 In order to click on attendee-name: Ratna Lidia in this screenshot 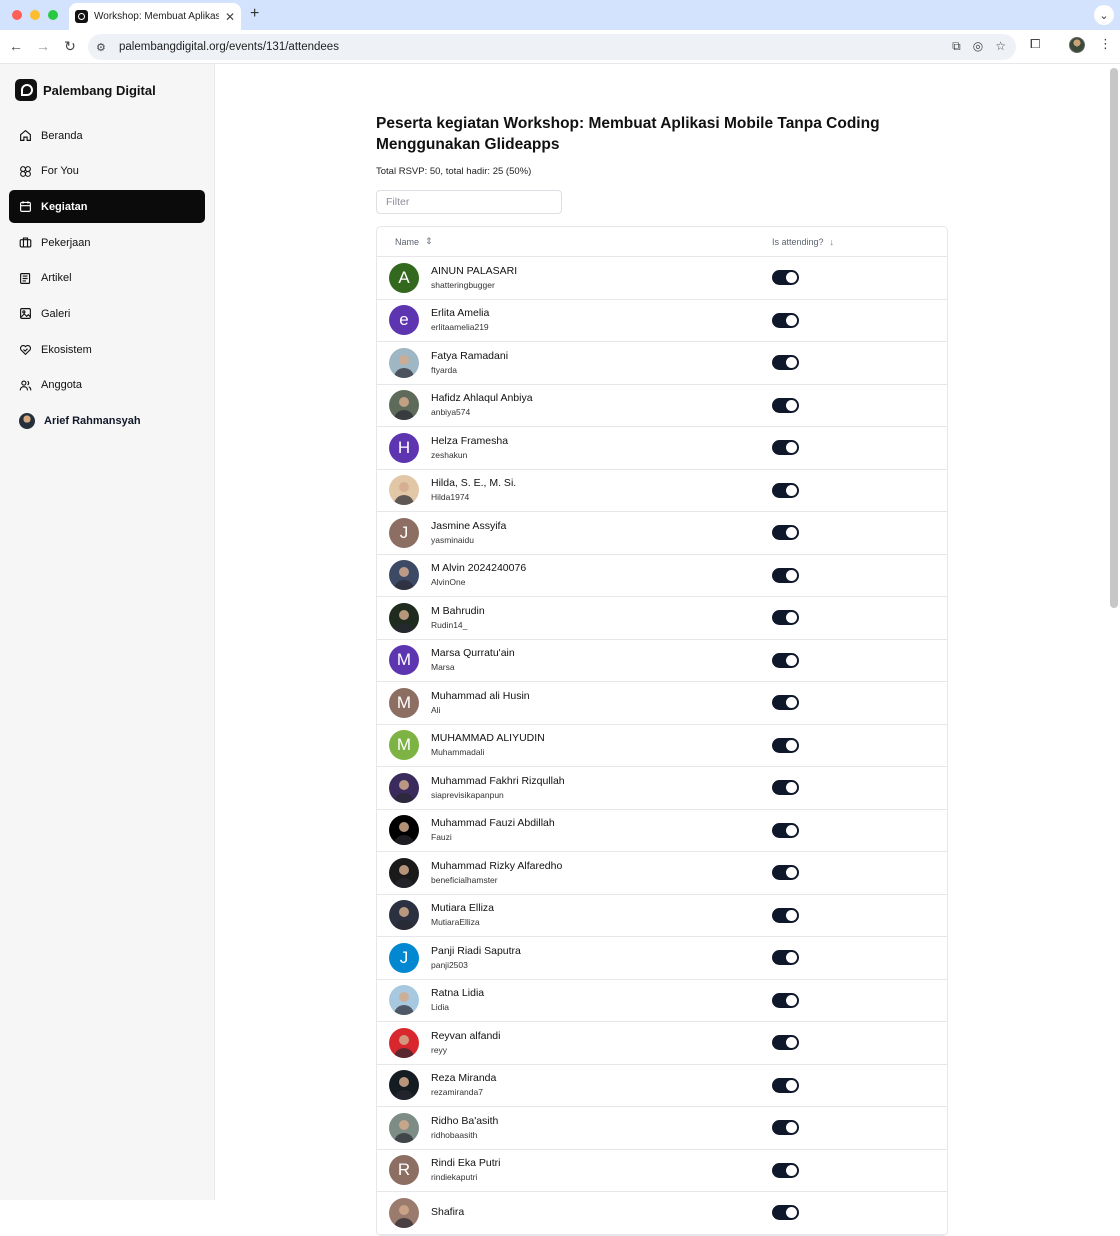, I will do `click(457, 993)`.